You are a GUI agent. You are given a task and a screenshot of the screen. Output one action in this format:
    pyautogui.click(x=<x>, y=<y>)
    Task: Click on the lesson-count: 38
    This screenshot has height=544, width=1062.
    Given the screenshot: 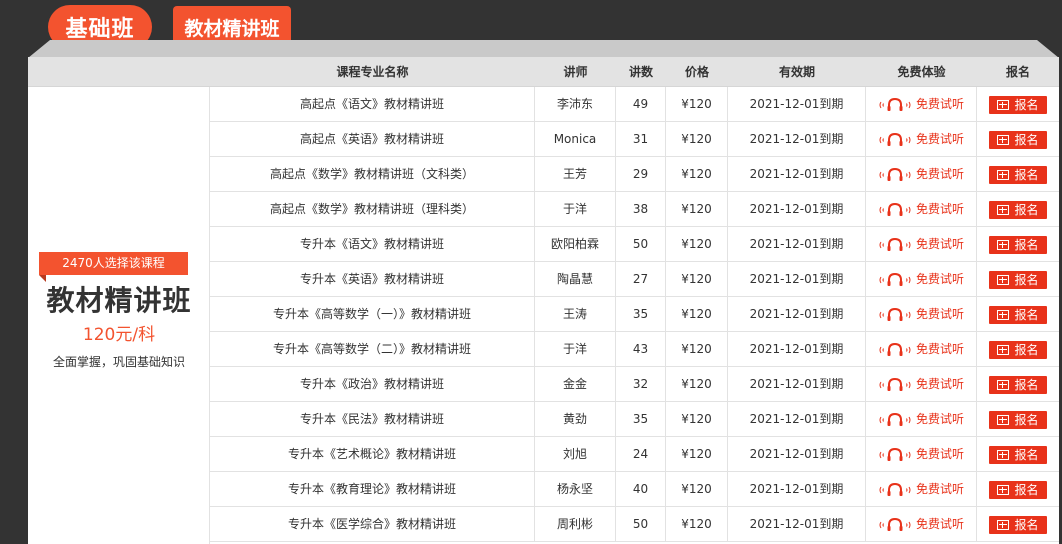 What is the action you would take?
    pyautogui.click(x=641, y=209)
    